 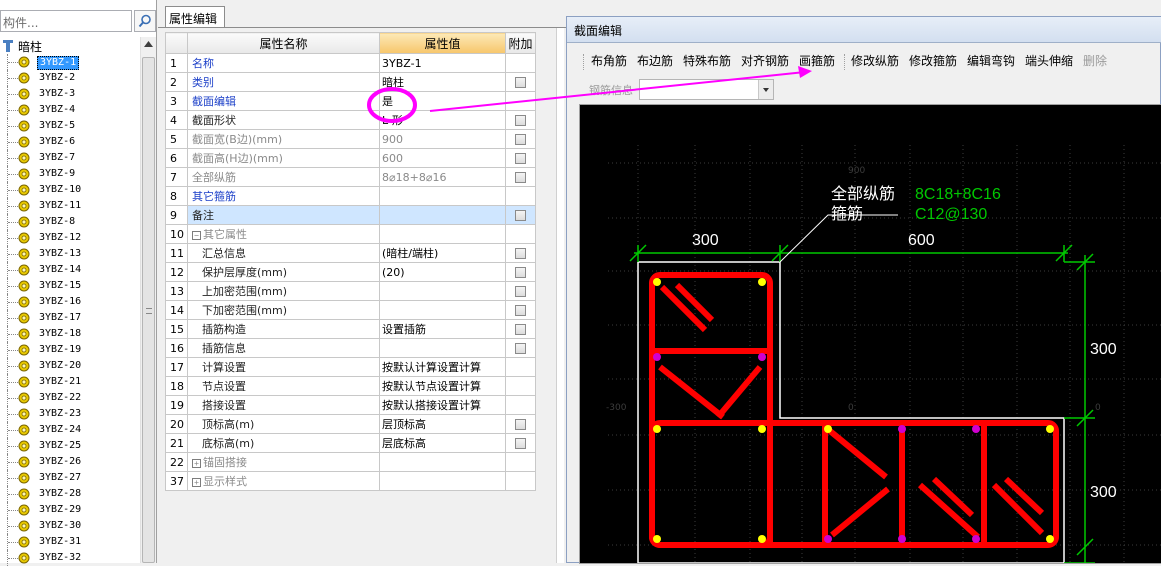 What do you see at coordinates (70, 302) in the screenshot?
I see `tree-item: 3YBZ-16` at bounding box center [70, 302].